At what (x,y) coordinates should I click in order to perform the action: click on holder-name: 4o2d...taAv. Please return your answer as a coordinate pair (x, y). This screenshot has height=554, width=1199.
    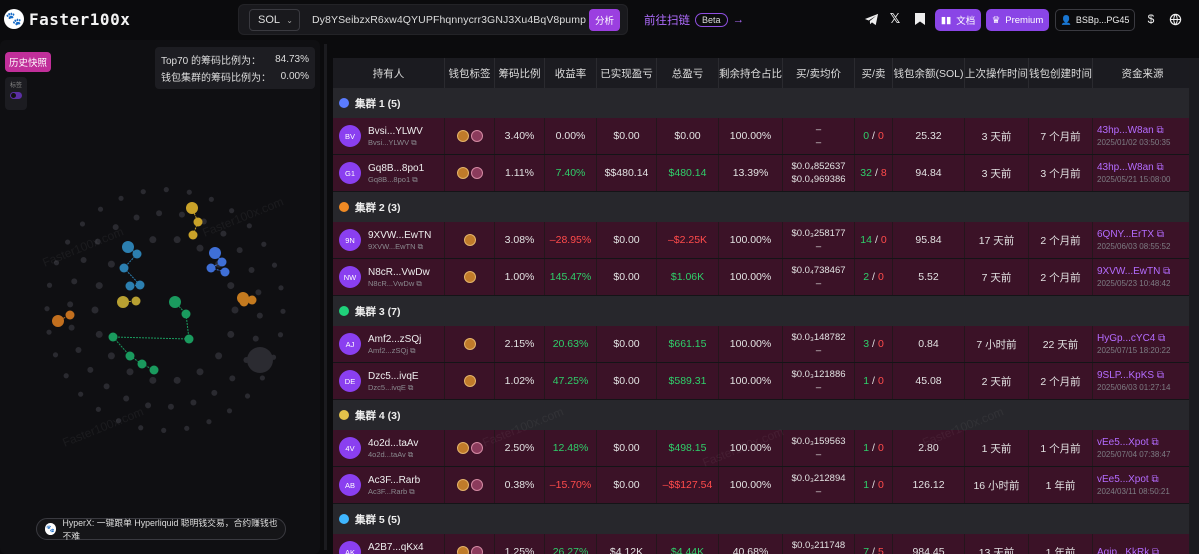
    Looking at the image, I should click on (393, 443).